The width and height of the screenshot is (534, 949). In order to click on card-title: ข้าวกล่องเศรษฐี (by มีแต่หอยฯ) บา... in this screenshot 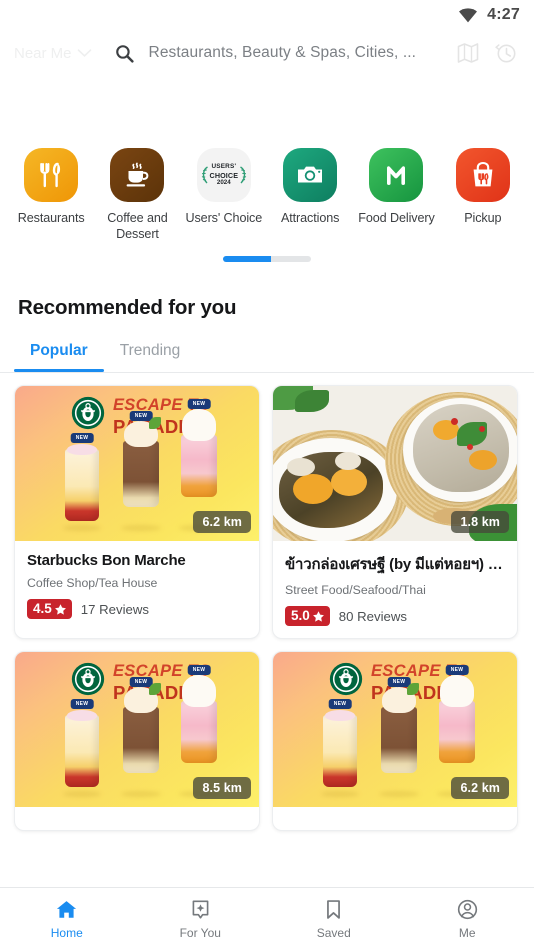, I will do `click(395, 565)`.